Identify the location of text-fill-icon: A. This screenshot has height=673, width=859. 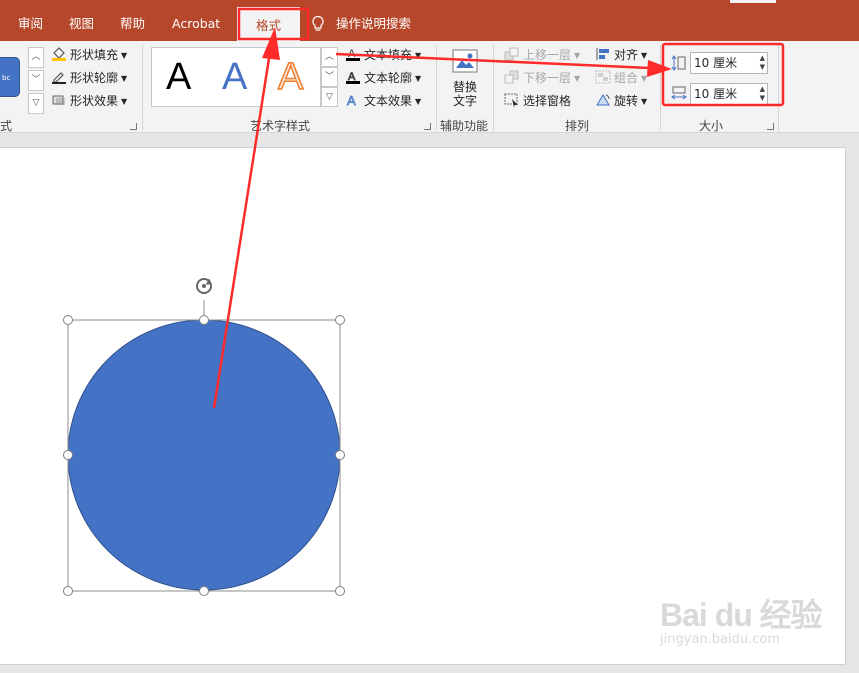
(353, 54).